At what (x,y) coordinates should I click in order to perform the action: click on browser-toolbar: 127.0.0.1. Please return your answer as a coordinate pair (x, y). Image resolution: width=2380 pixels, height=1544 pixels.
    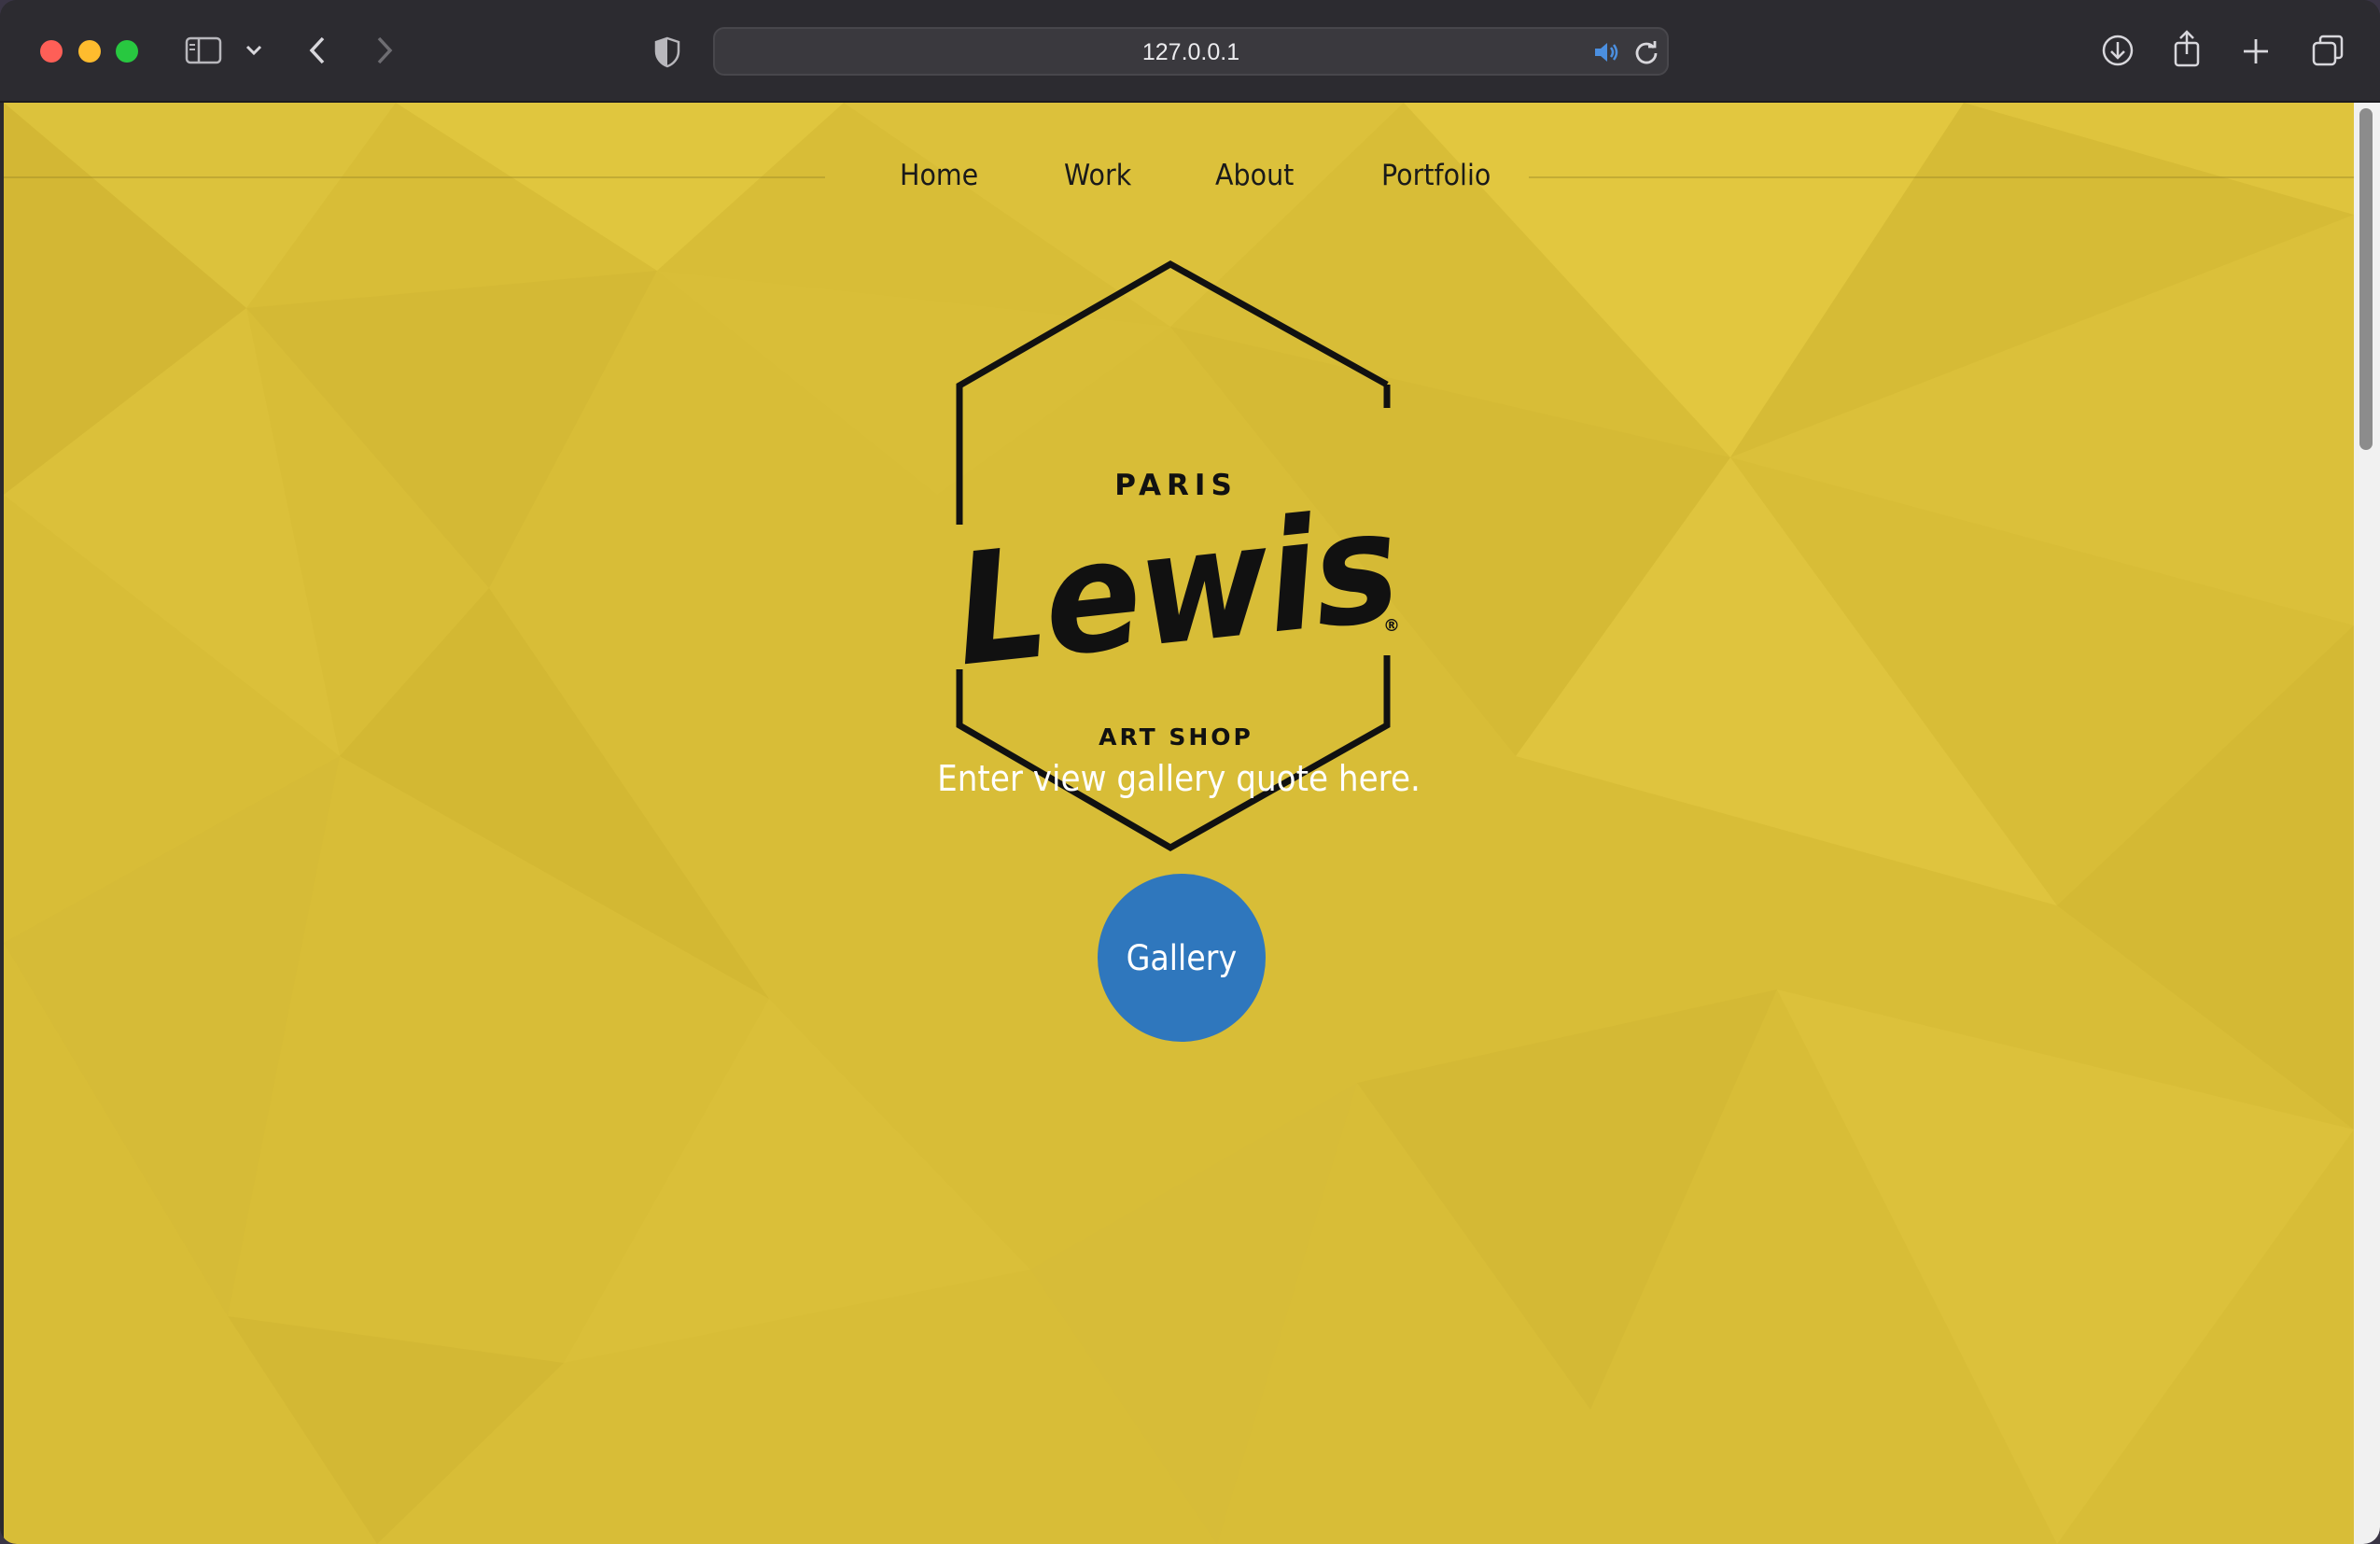
    Looking at the image, I should click on (1190, 51).